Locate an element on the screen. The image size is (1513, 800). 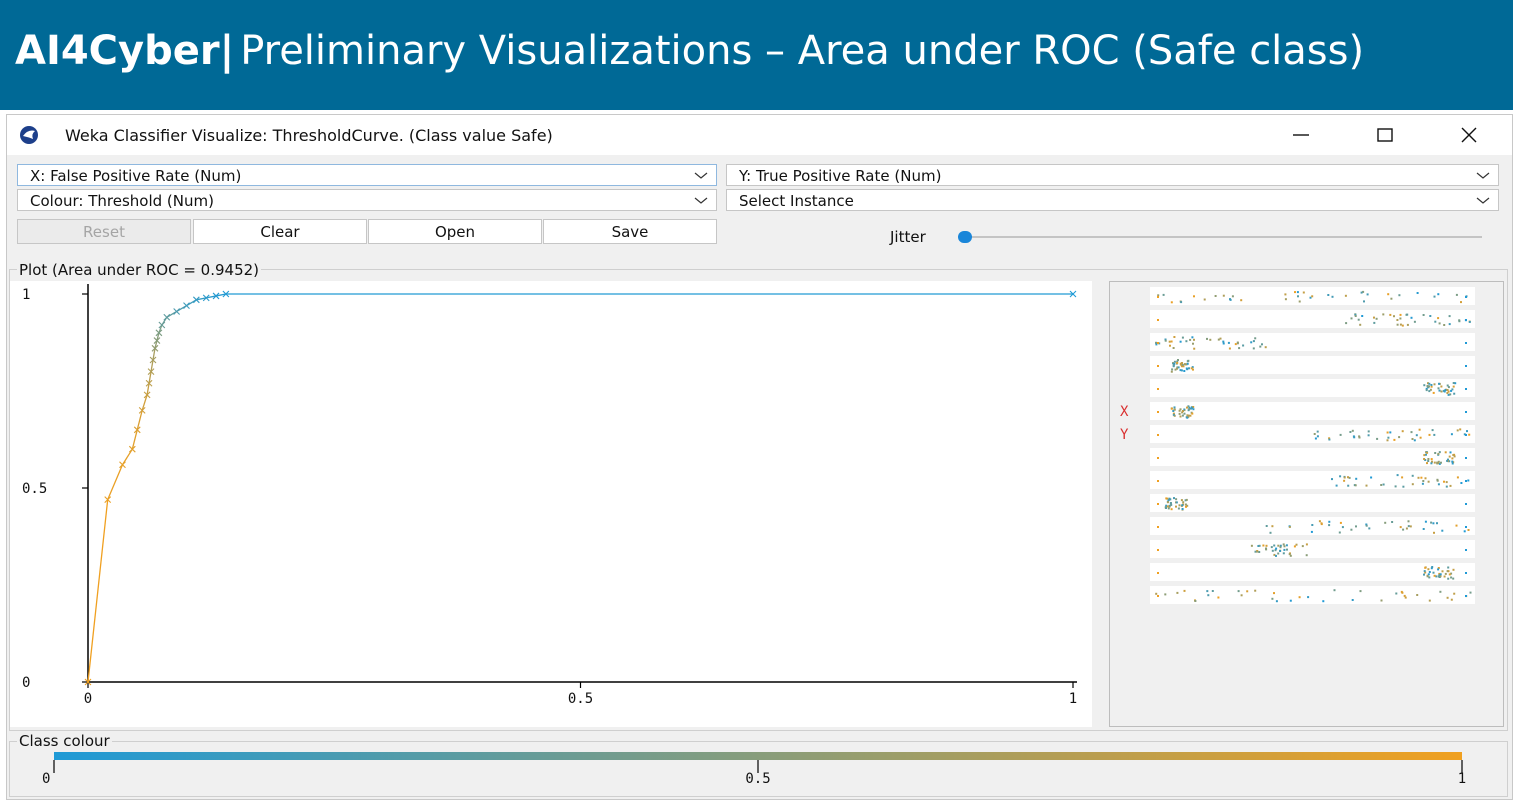
maximize-button is located at coordinates (1385, 135).